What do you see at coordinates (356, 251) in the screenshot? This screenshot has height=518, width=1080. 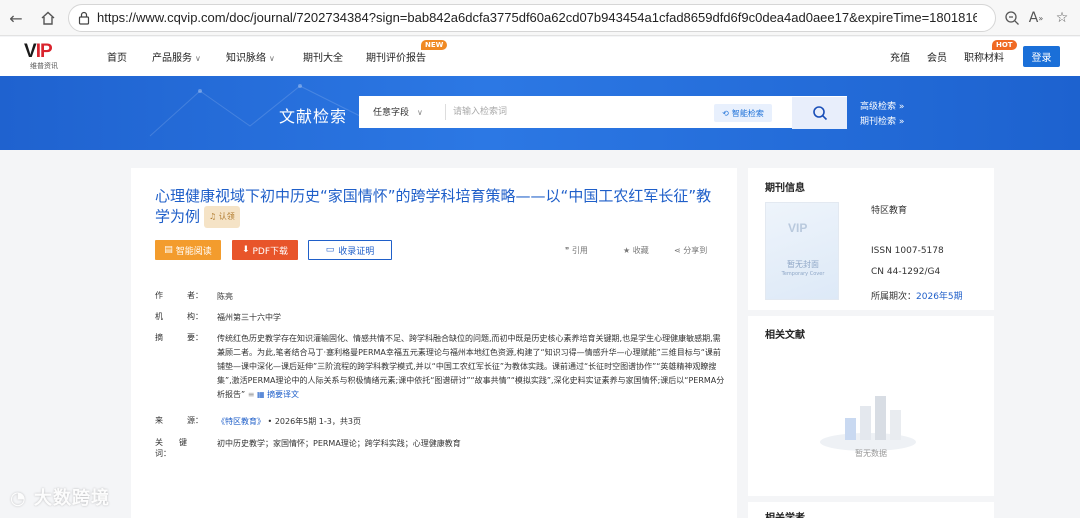 I see `inclusion-cert-label: 收录证明` at bounding box center [356, 251].